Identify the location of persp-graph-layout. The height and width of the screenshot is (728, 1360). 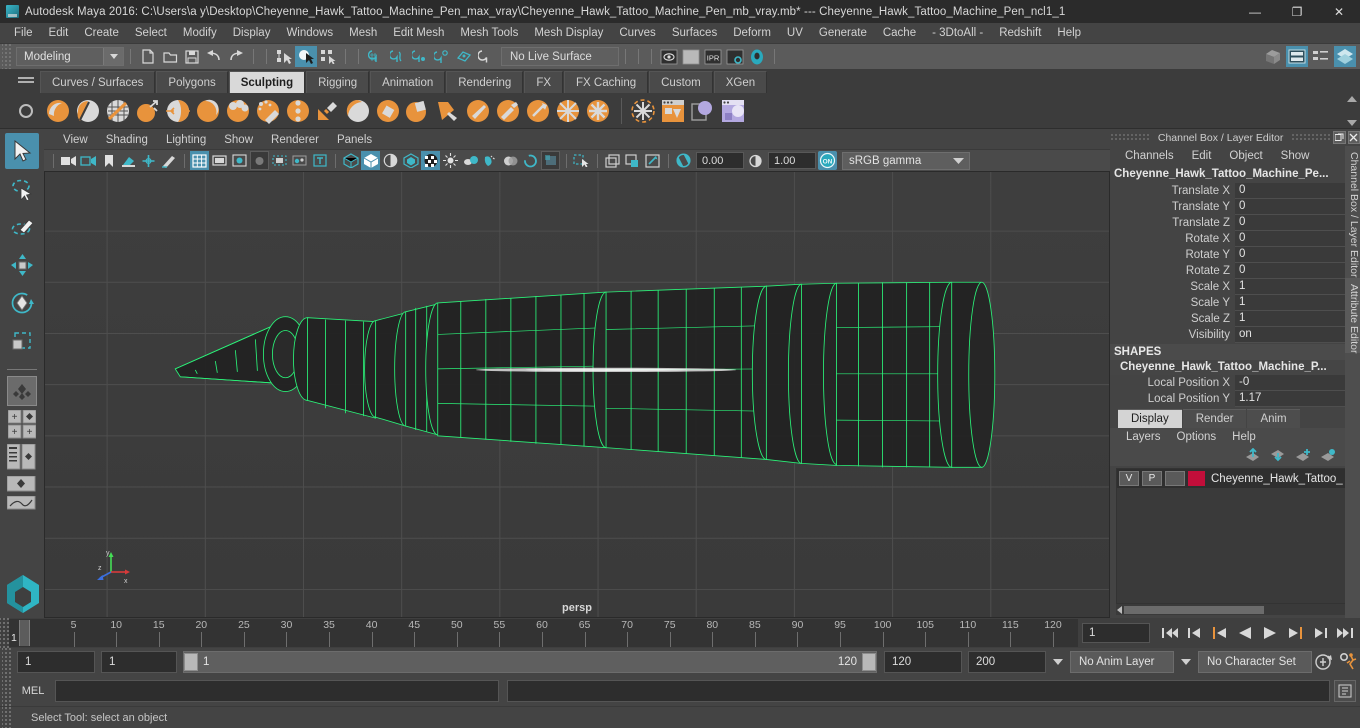
(22, 503).